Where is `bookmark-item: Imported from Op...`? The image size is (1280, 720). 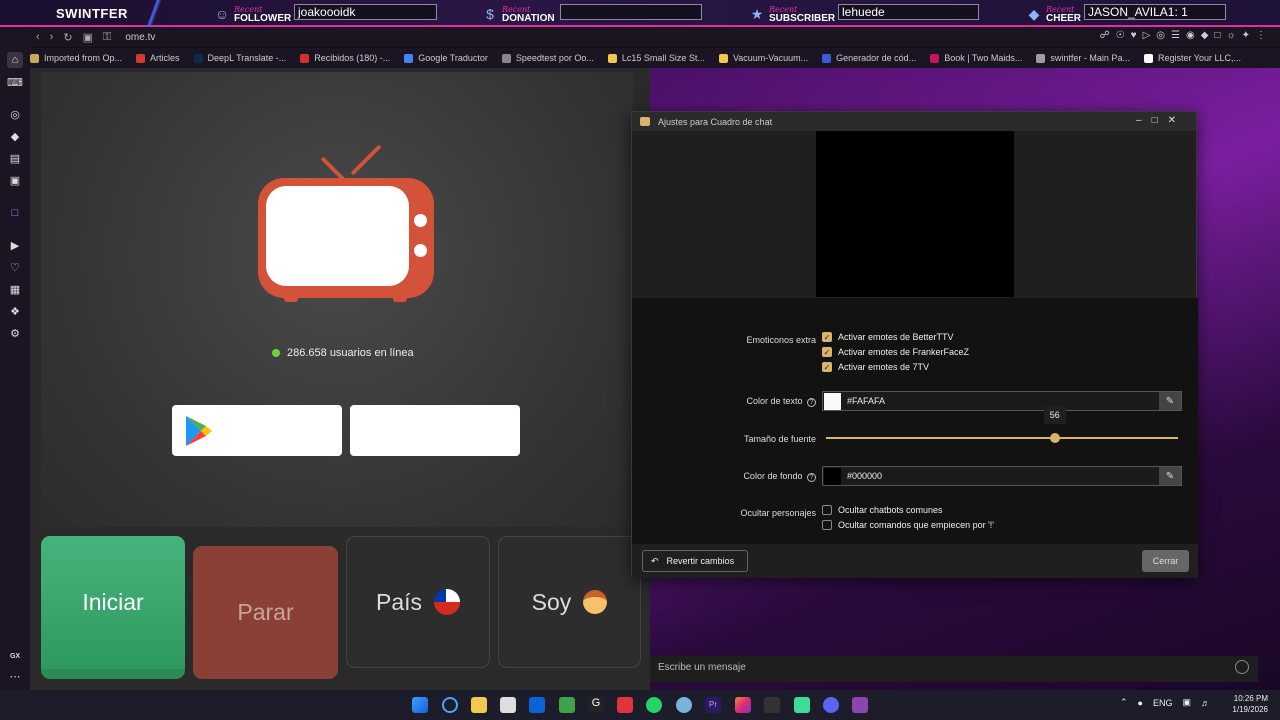 bookmark-item: Imported from Op... is located at coordinates (76, 58).